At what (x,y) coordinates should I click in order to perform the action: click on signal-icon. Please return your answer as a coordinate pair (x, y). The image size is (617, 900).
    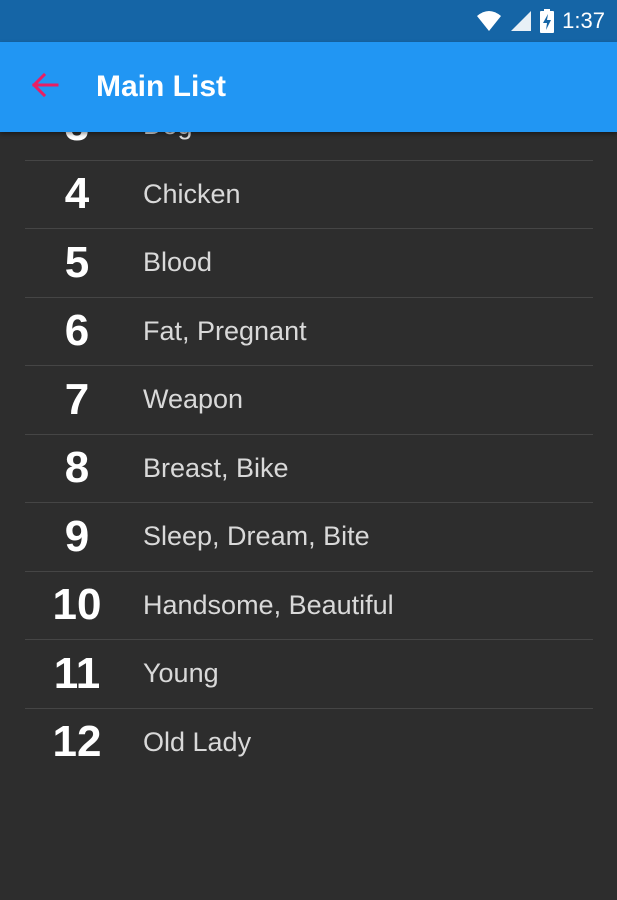
    Looking at the image, I should click on (521, 21).